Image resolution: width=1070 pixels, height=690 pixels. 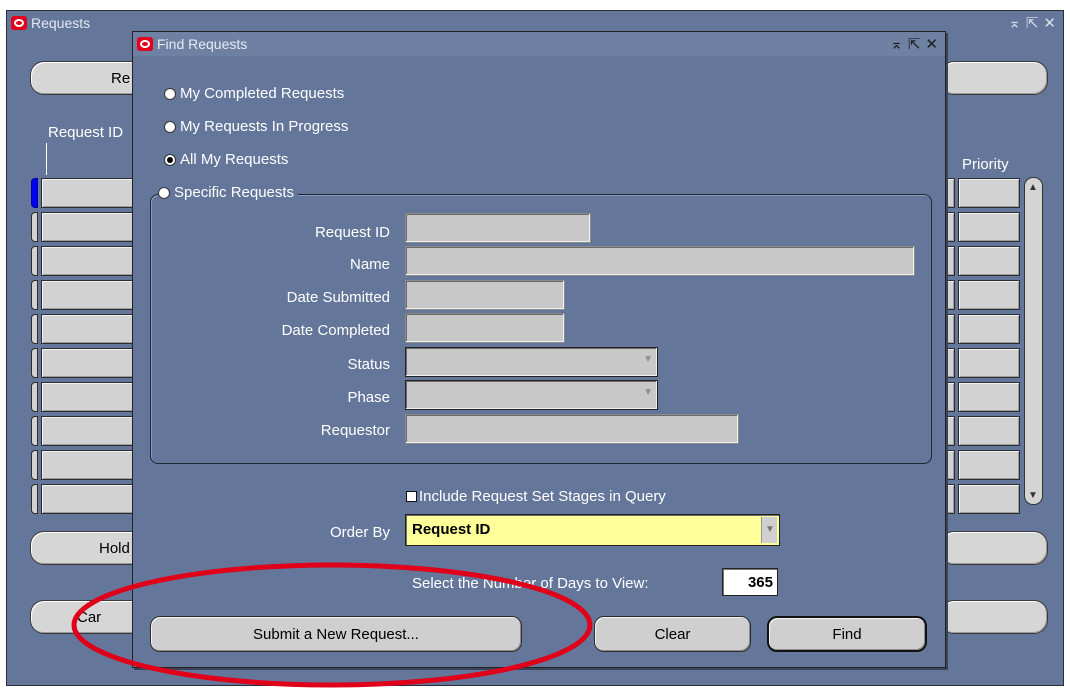 What do you see at coordinates (202, 44) in the screenshot?
I see `dialog-title: Find Requests` at bounding box center [202, 44].